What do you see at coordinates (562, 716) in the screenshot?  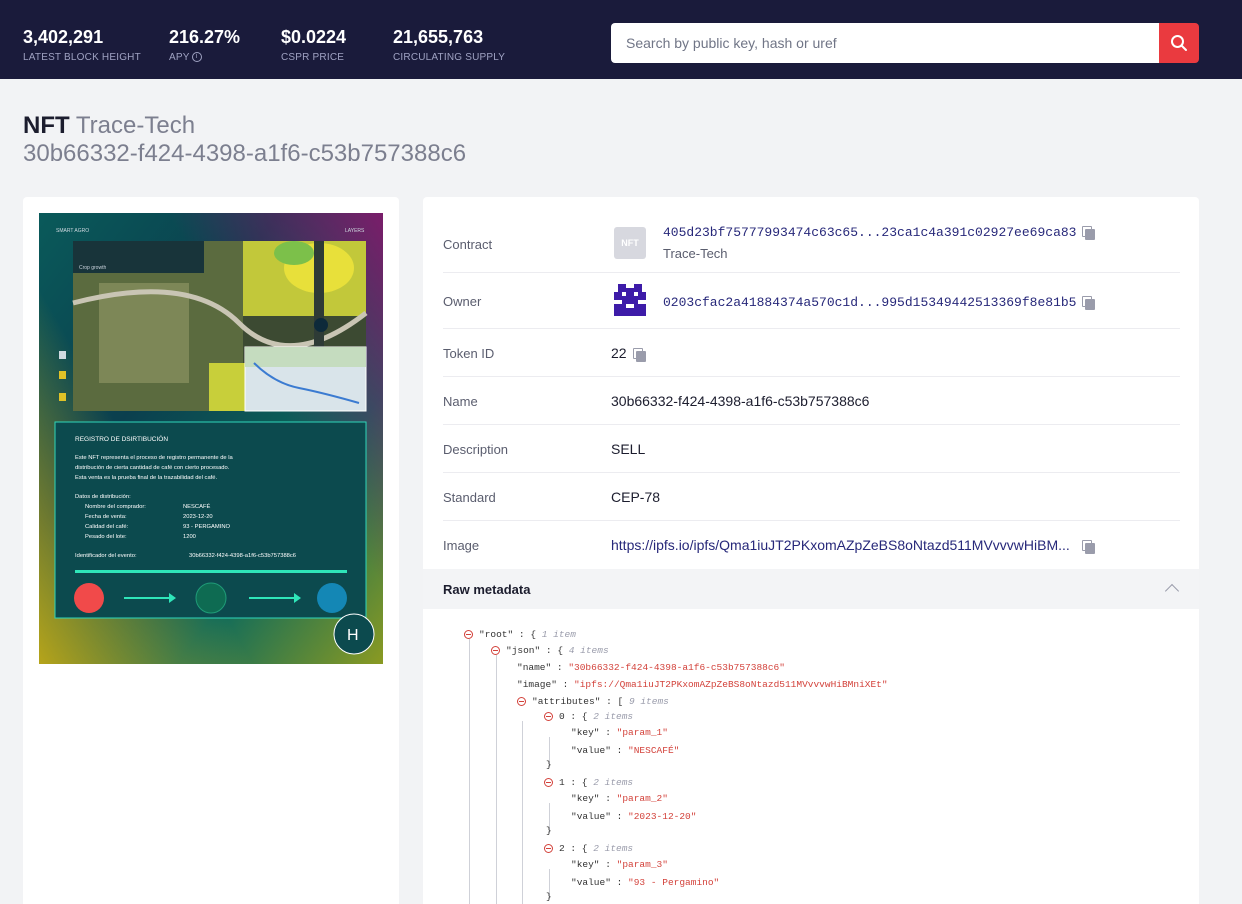 I see `json-index: 0` at bounding box center [562, 716].